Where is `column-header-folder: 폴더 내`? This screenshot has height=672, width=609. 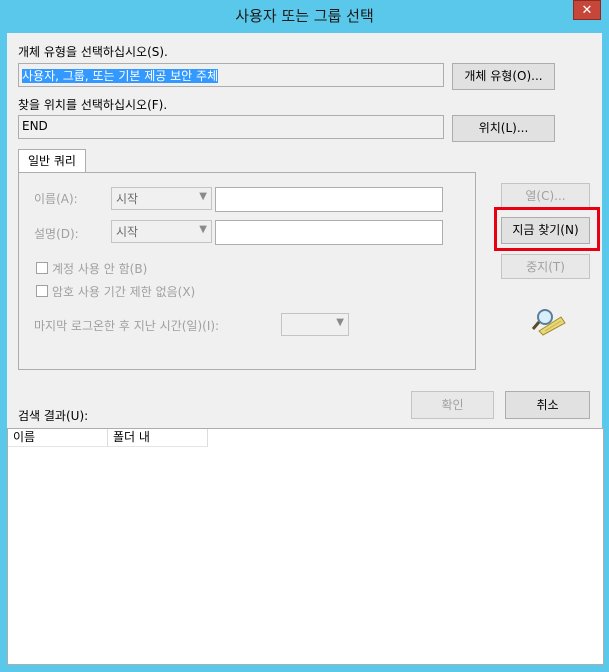 column-header-folder: 폴더 내 is located at coordinates (158, 438).